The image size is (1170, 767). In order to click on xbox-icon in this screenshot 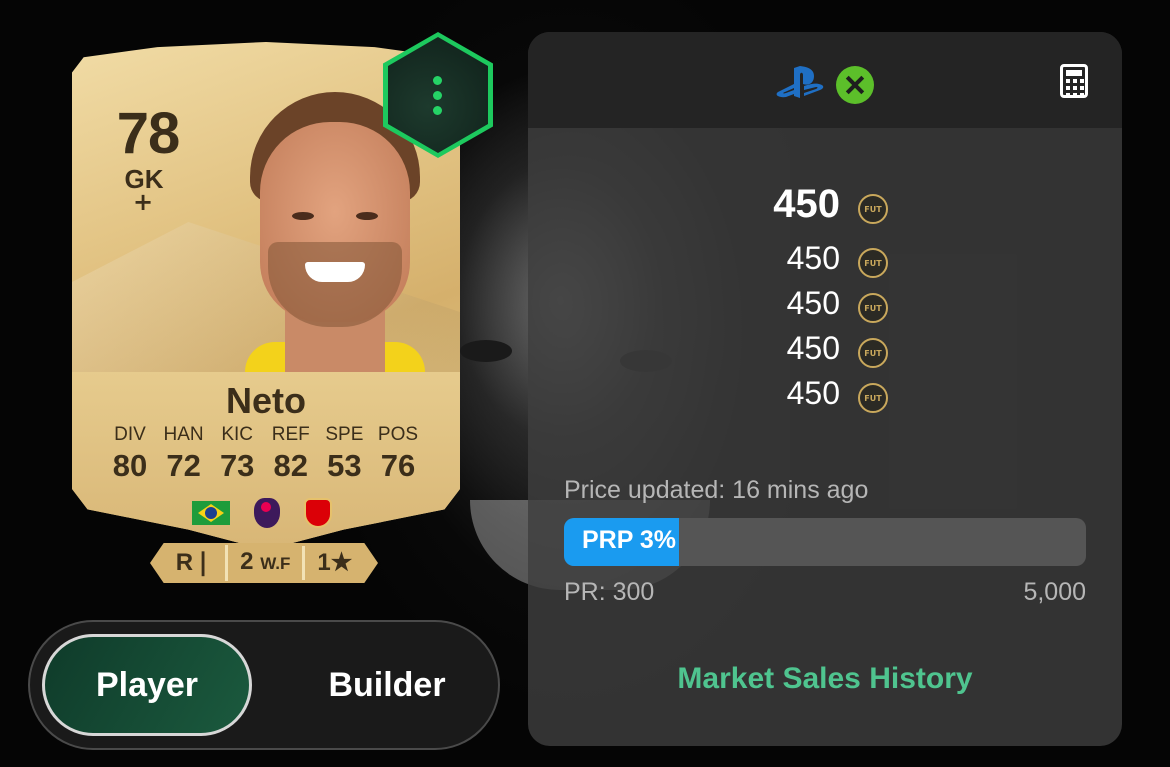, I will do `click(855, 85)`.